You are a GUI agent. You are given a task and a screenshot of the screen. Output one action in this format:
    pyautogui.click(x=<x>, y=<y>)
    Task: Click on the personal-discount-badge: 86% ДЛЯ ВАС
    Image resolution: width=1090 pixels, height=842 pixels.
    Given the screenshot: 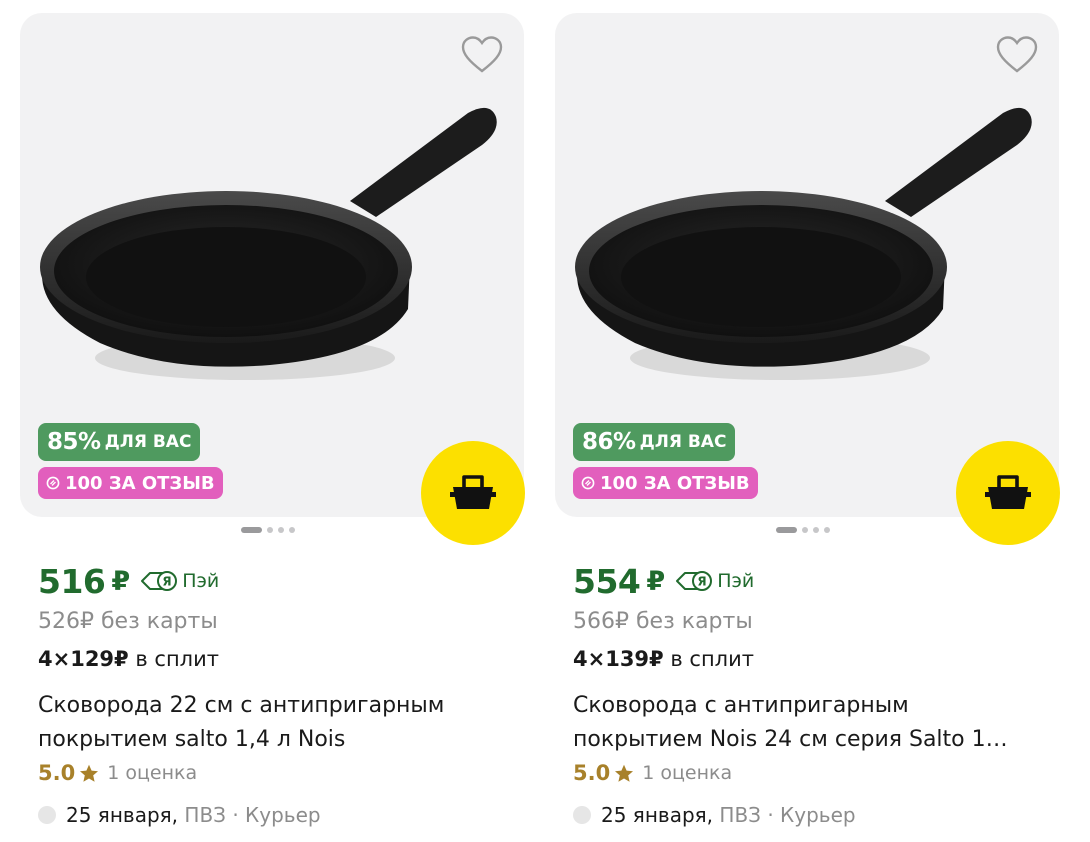 What is the action you would take?
    pyautogui.click(x=654, y=442)
    